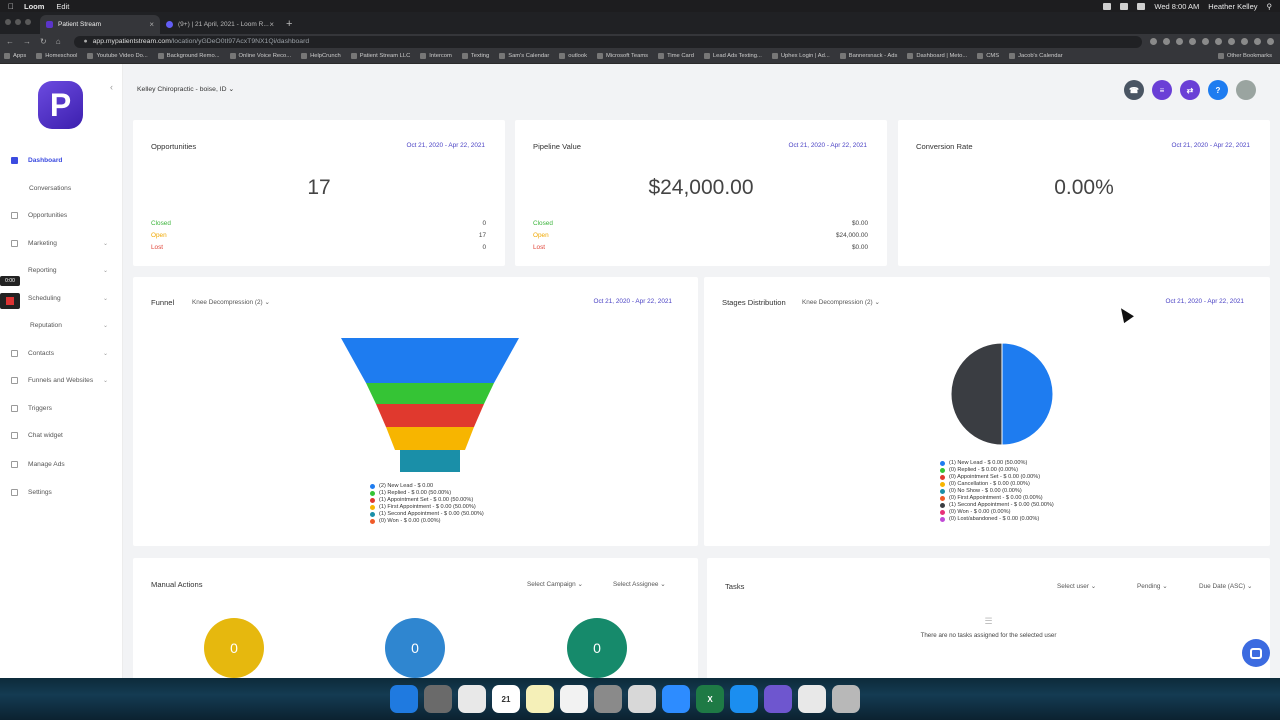  Describe the element at coordinates (1218, 90) in the screenshot. I see `help-icon: ?` at that location.